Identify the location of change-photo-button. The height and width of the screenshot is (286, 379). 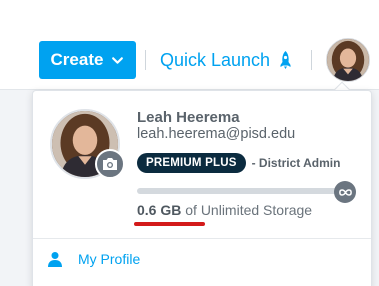
(110, 164).